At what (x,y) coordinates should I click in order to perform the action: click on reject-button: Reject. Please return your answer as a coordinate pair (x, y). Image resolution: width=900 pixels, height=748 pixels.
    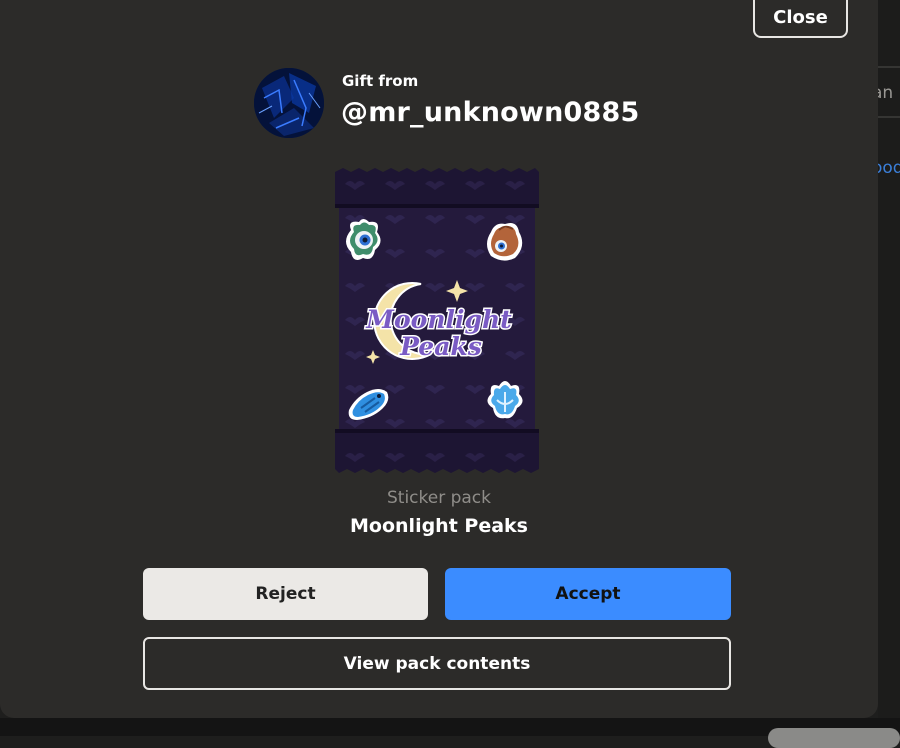
    Looking at the image, I should click on (285, 594).